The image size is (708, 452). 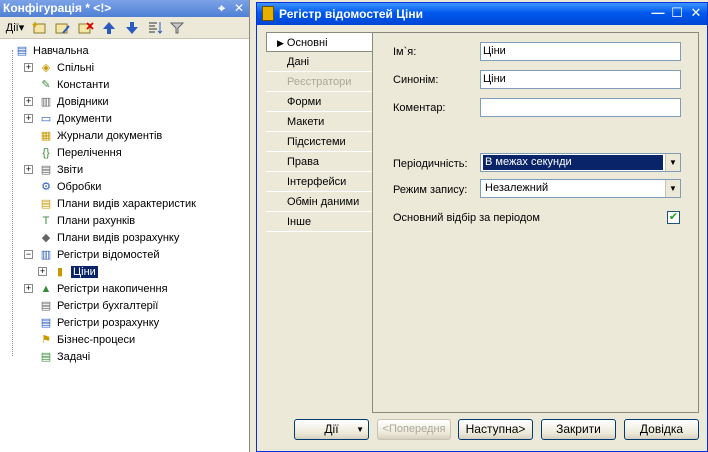 I want to click on tree-node: T Плани рахунків, so click(x=124, y=220).